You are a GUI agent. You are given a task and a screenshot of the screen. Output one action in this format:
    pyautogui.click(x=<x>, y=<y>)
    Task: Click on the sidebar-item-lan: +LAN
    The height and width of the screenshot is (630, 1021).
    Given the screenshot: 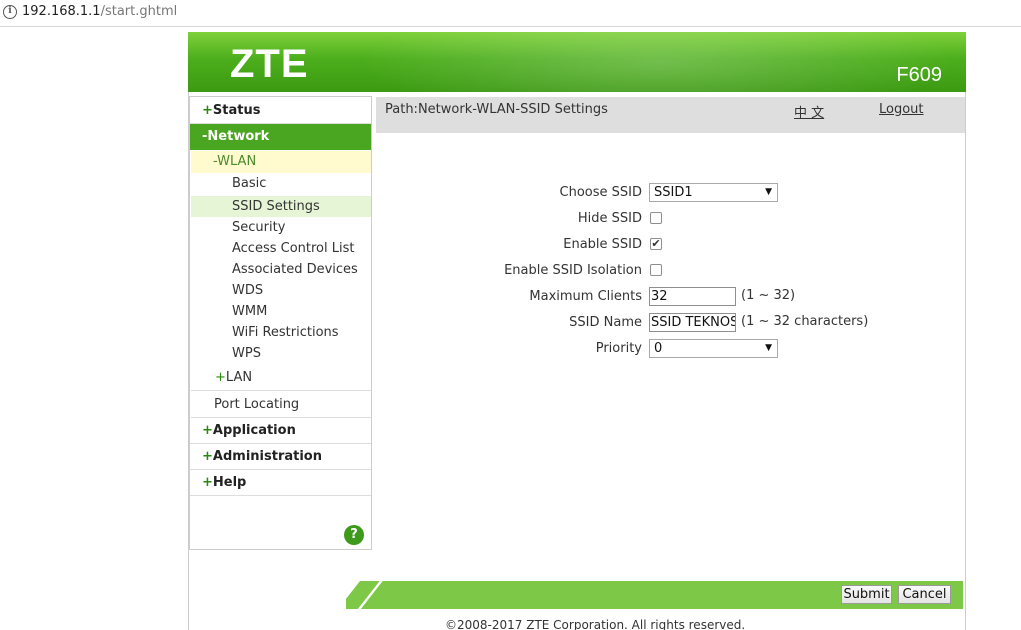 What is the action you would take?
    pyautogui.click(x=281, y=378)
    